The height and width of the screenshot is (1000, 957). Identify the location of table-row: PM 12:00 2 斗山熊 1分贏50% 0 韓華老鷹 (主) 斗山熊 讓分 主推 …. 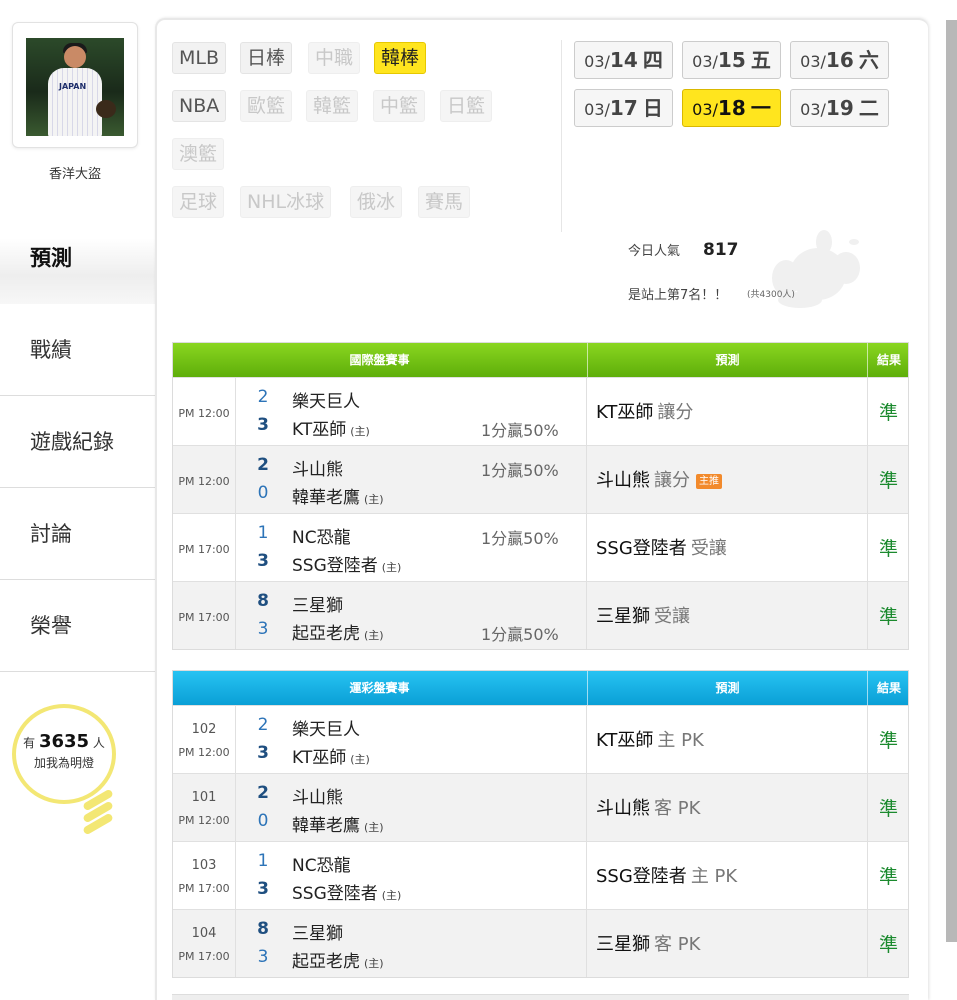
(540, 479).